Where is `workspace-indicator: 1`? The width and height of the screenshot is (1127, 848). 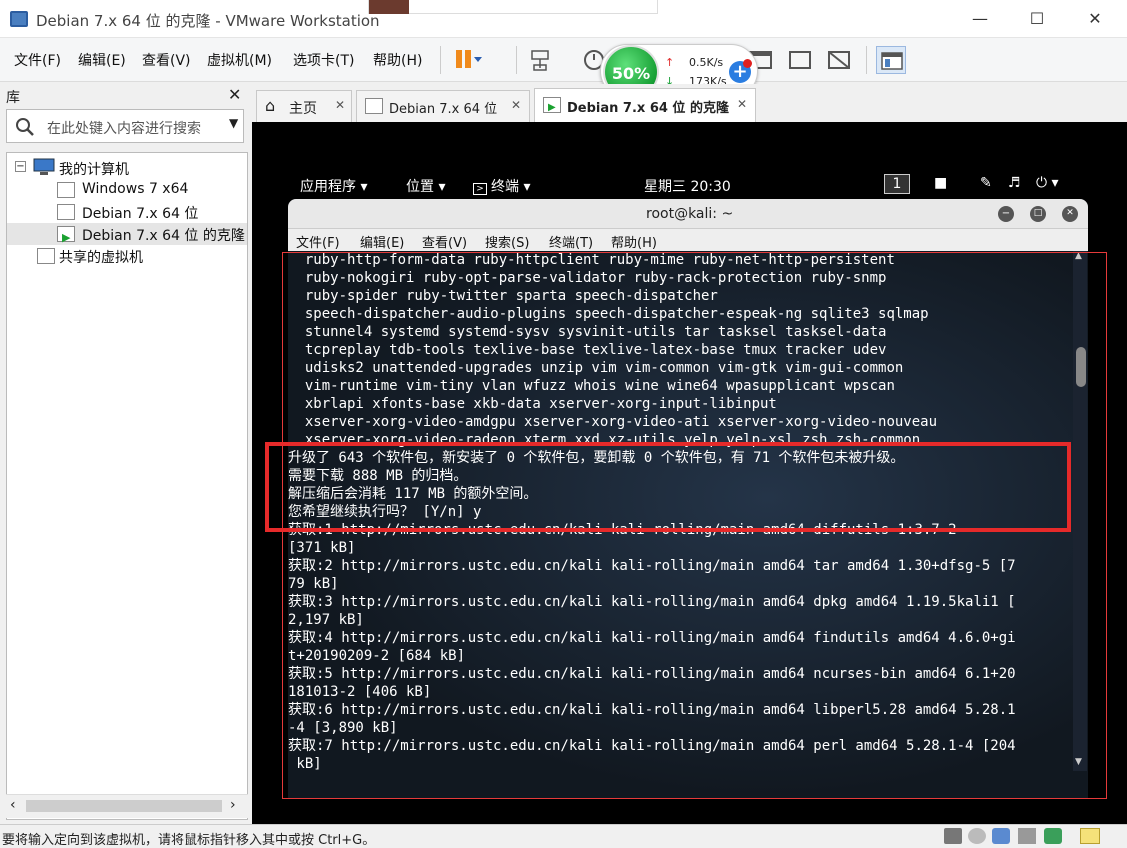 workspace-indicator: 1 is located at coordinates (897, 184).